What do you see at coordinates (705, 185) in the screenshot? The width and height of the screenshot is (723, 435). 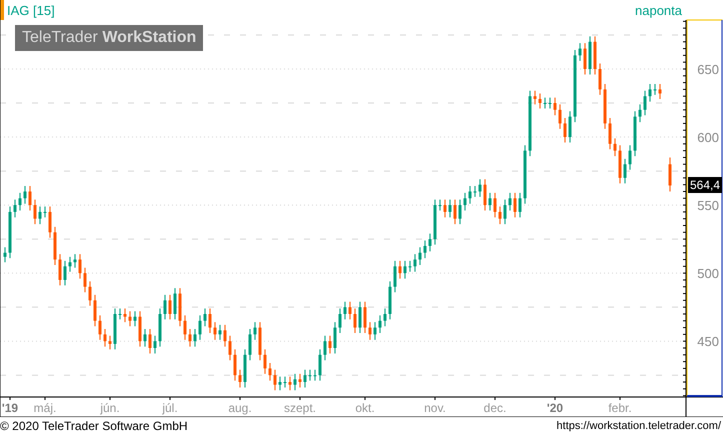 I see `last-price: 564,4` at bounding box center [705, 185].